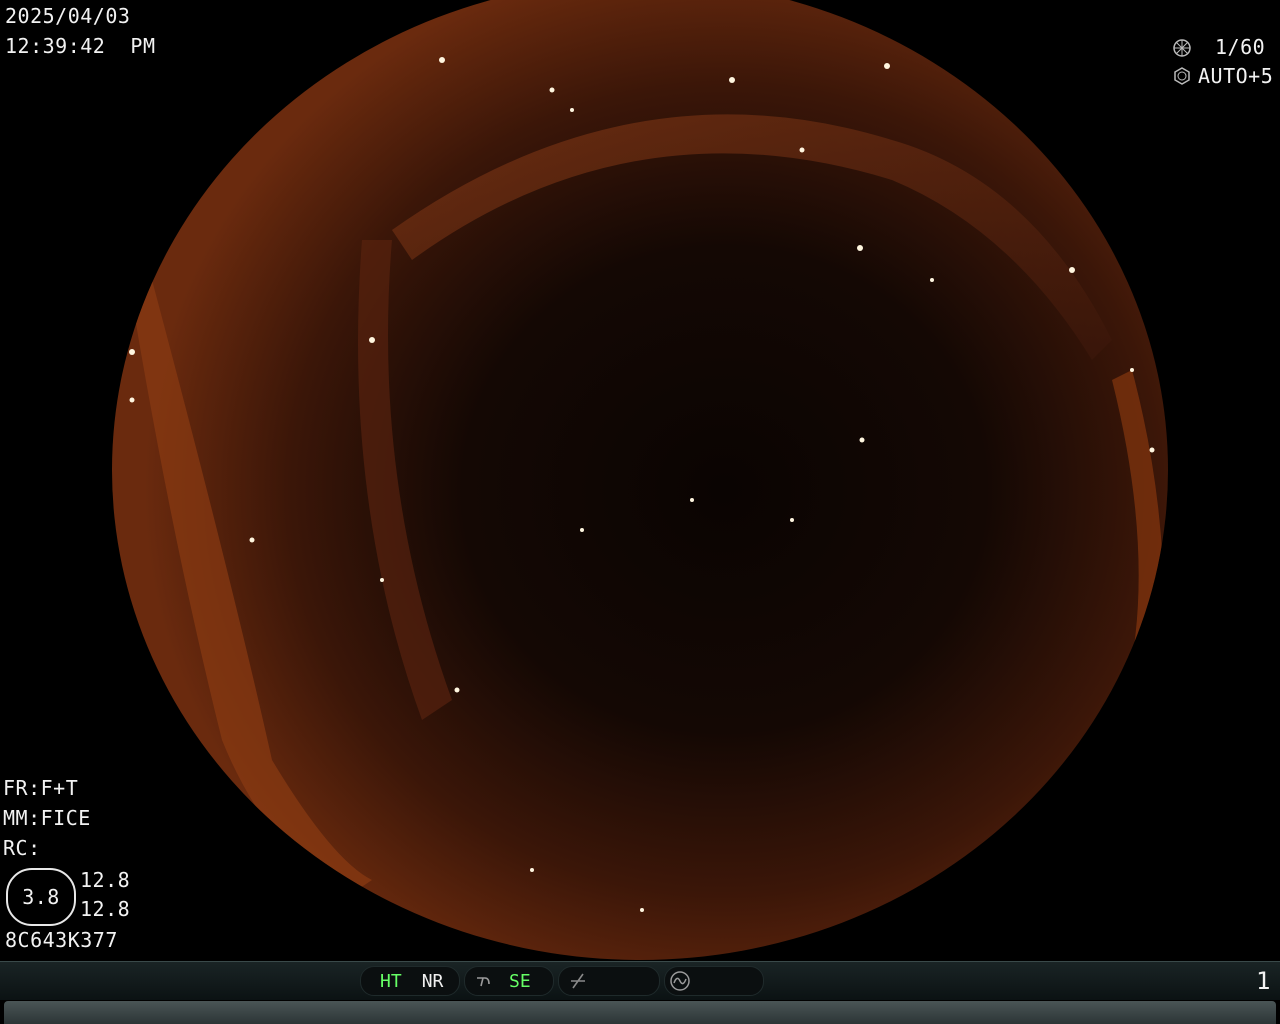 The width and height of the screenshot is (1280, 1024). What do you see at coordinates (105, 880) in the screenshot?
I see `value-a: 12.8` at bounding box center [105, 880].